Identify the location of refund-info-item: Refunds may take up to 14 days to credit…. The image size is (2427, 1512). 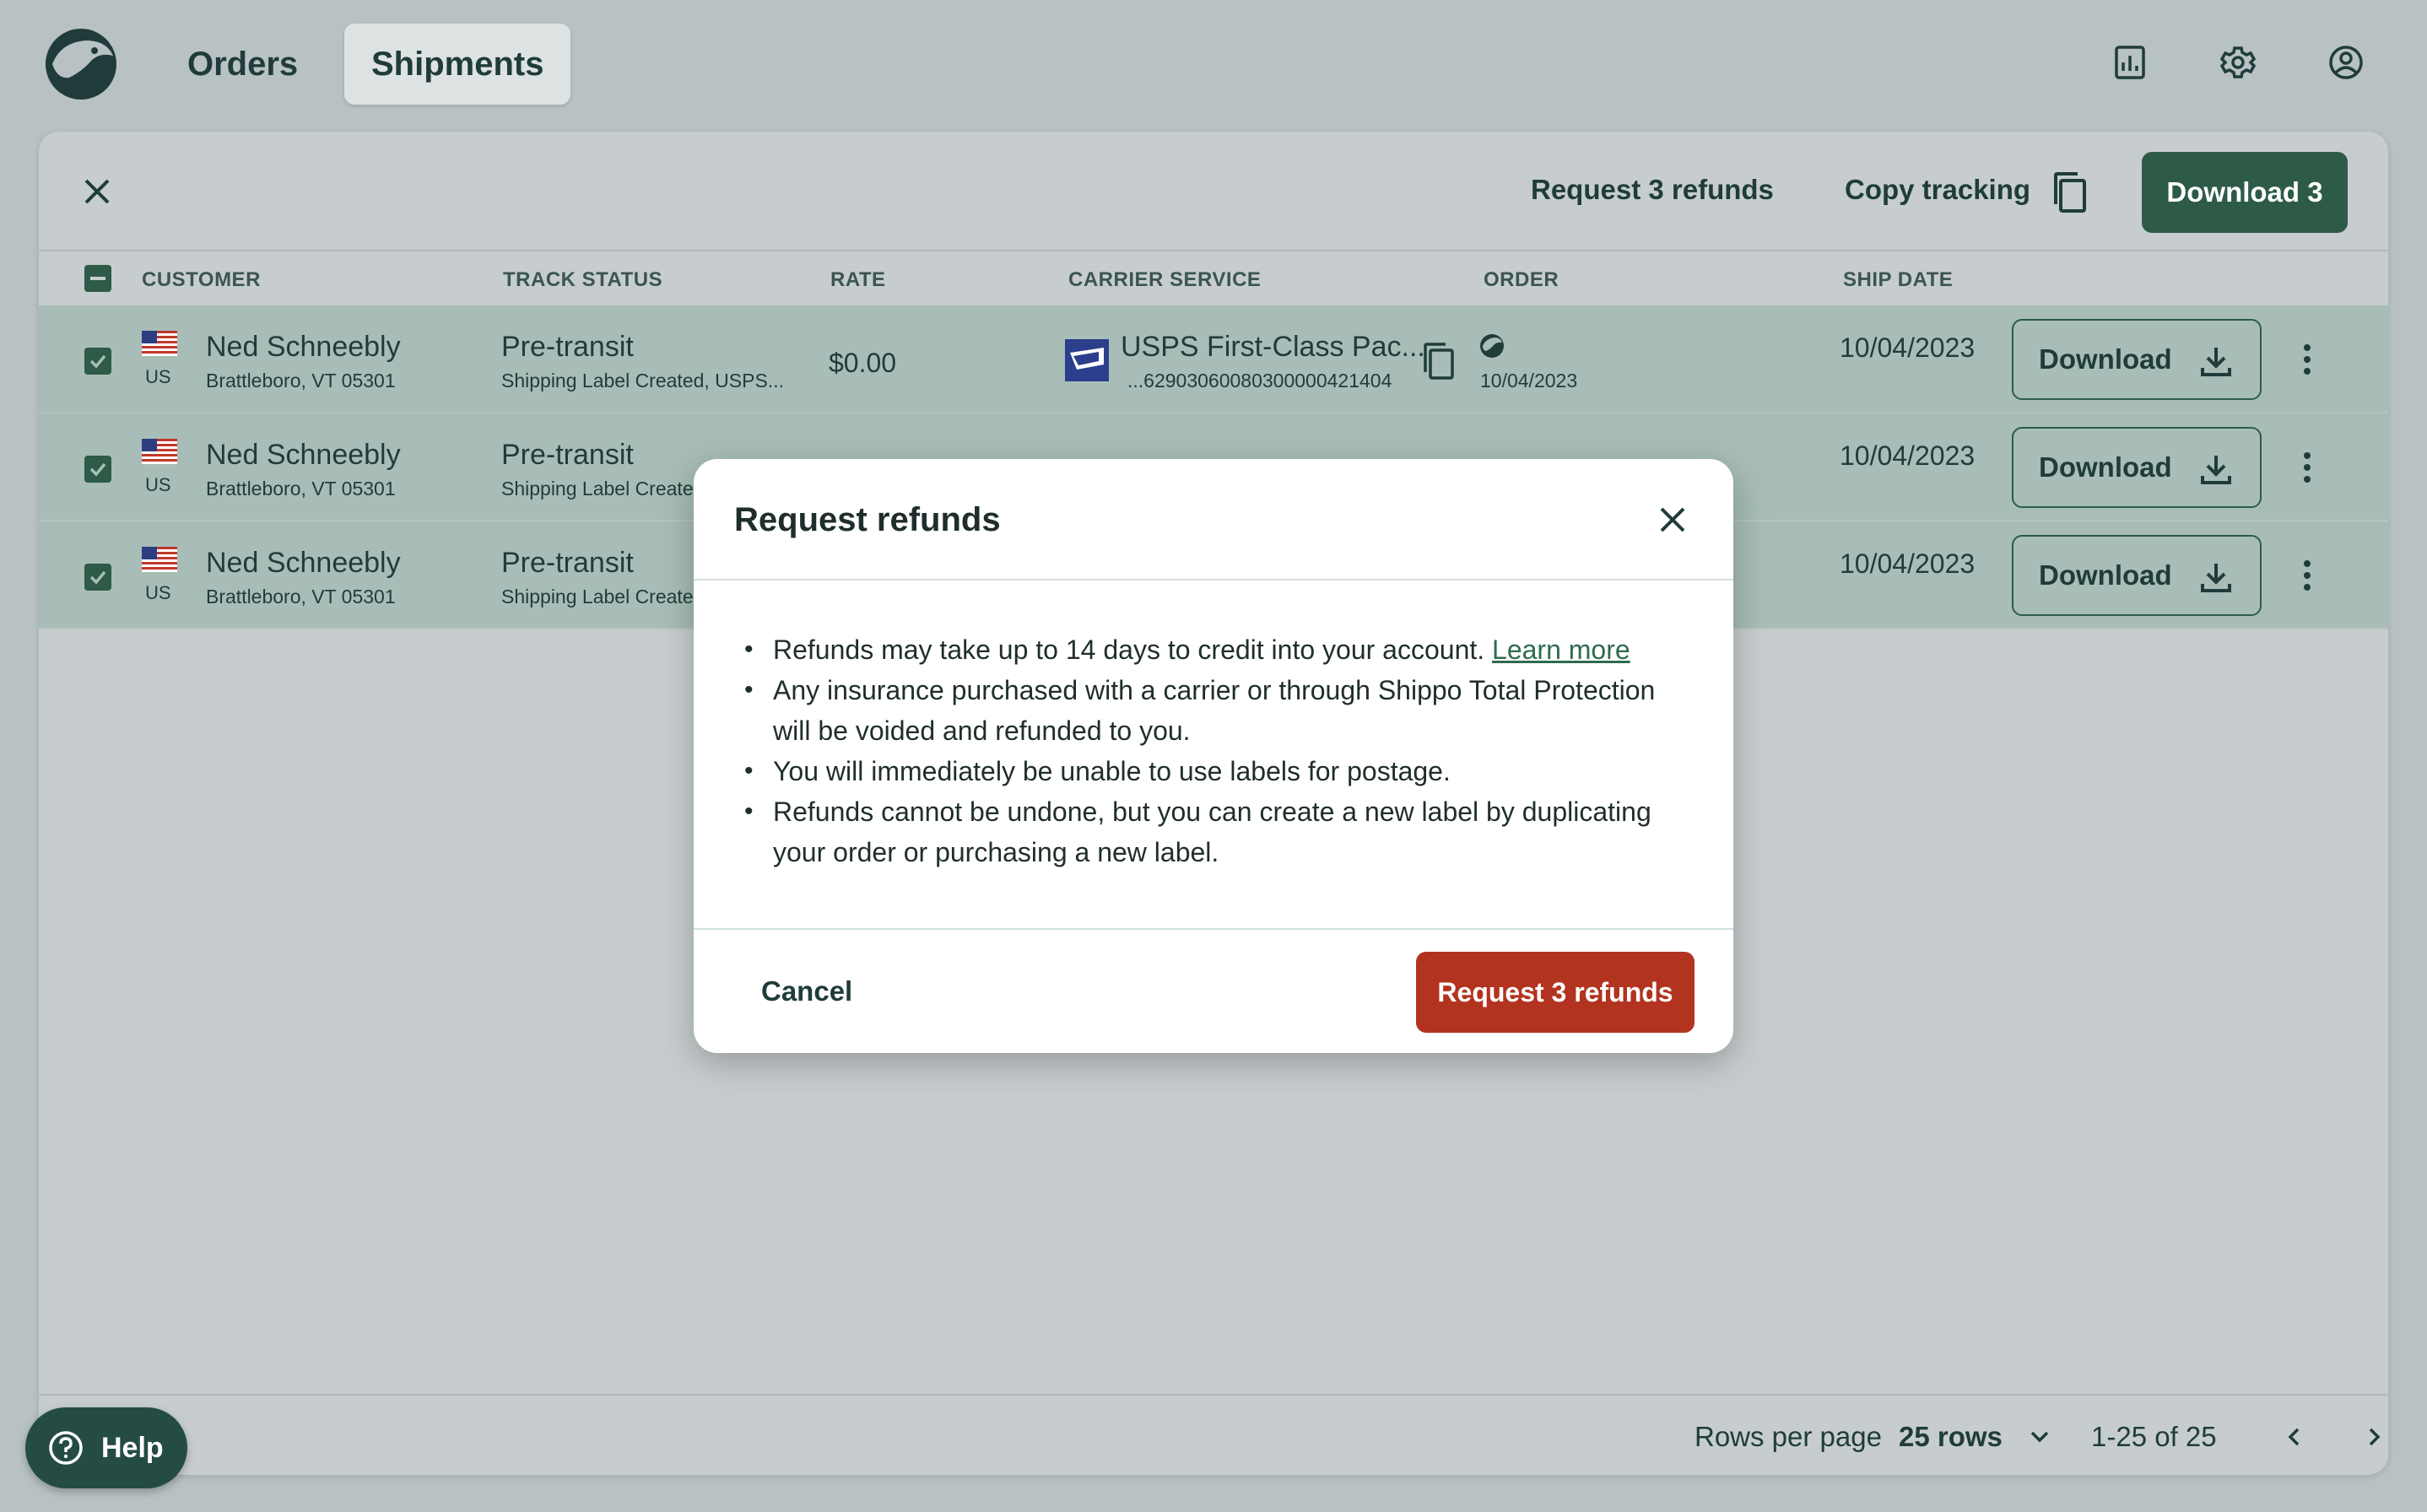
(1215, 649).